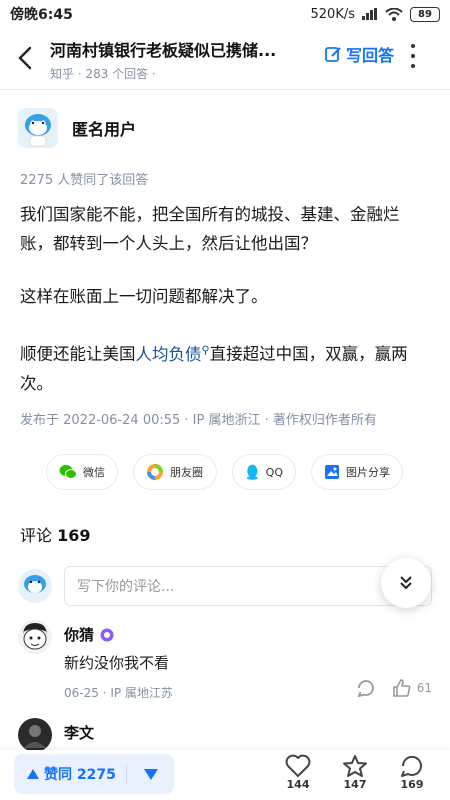 This screenshot has height=800, width=450. I want to click on comment-header: 李文, so click(225, 735).